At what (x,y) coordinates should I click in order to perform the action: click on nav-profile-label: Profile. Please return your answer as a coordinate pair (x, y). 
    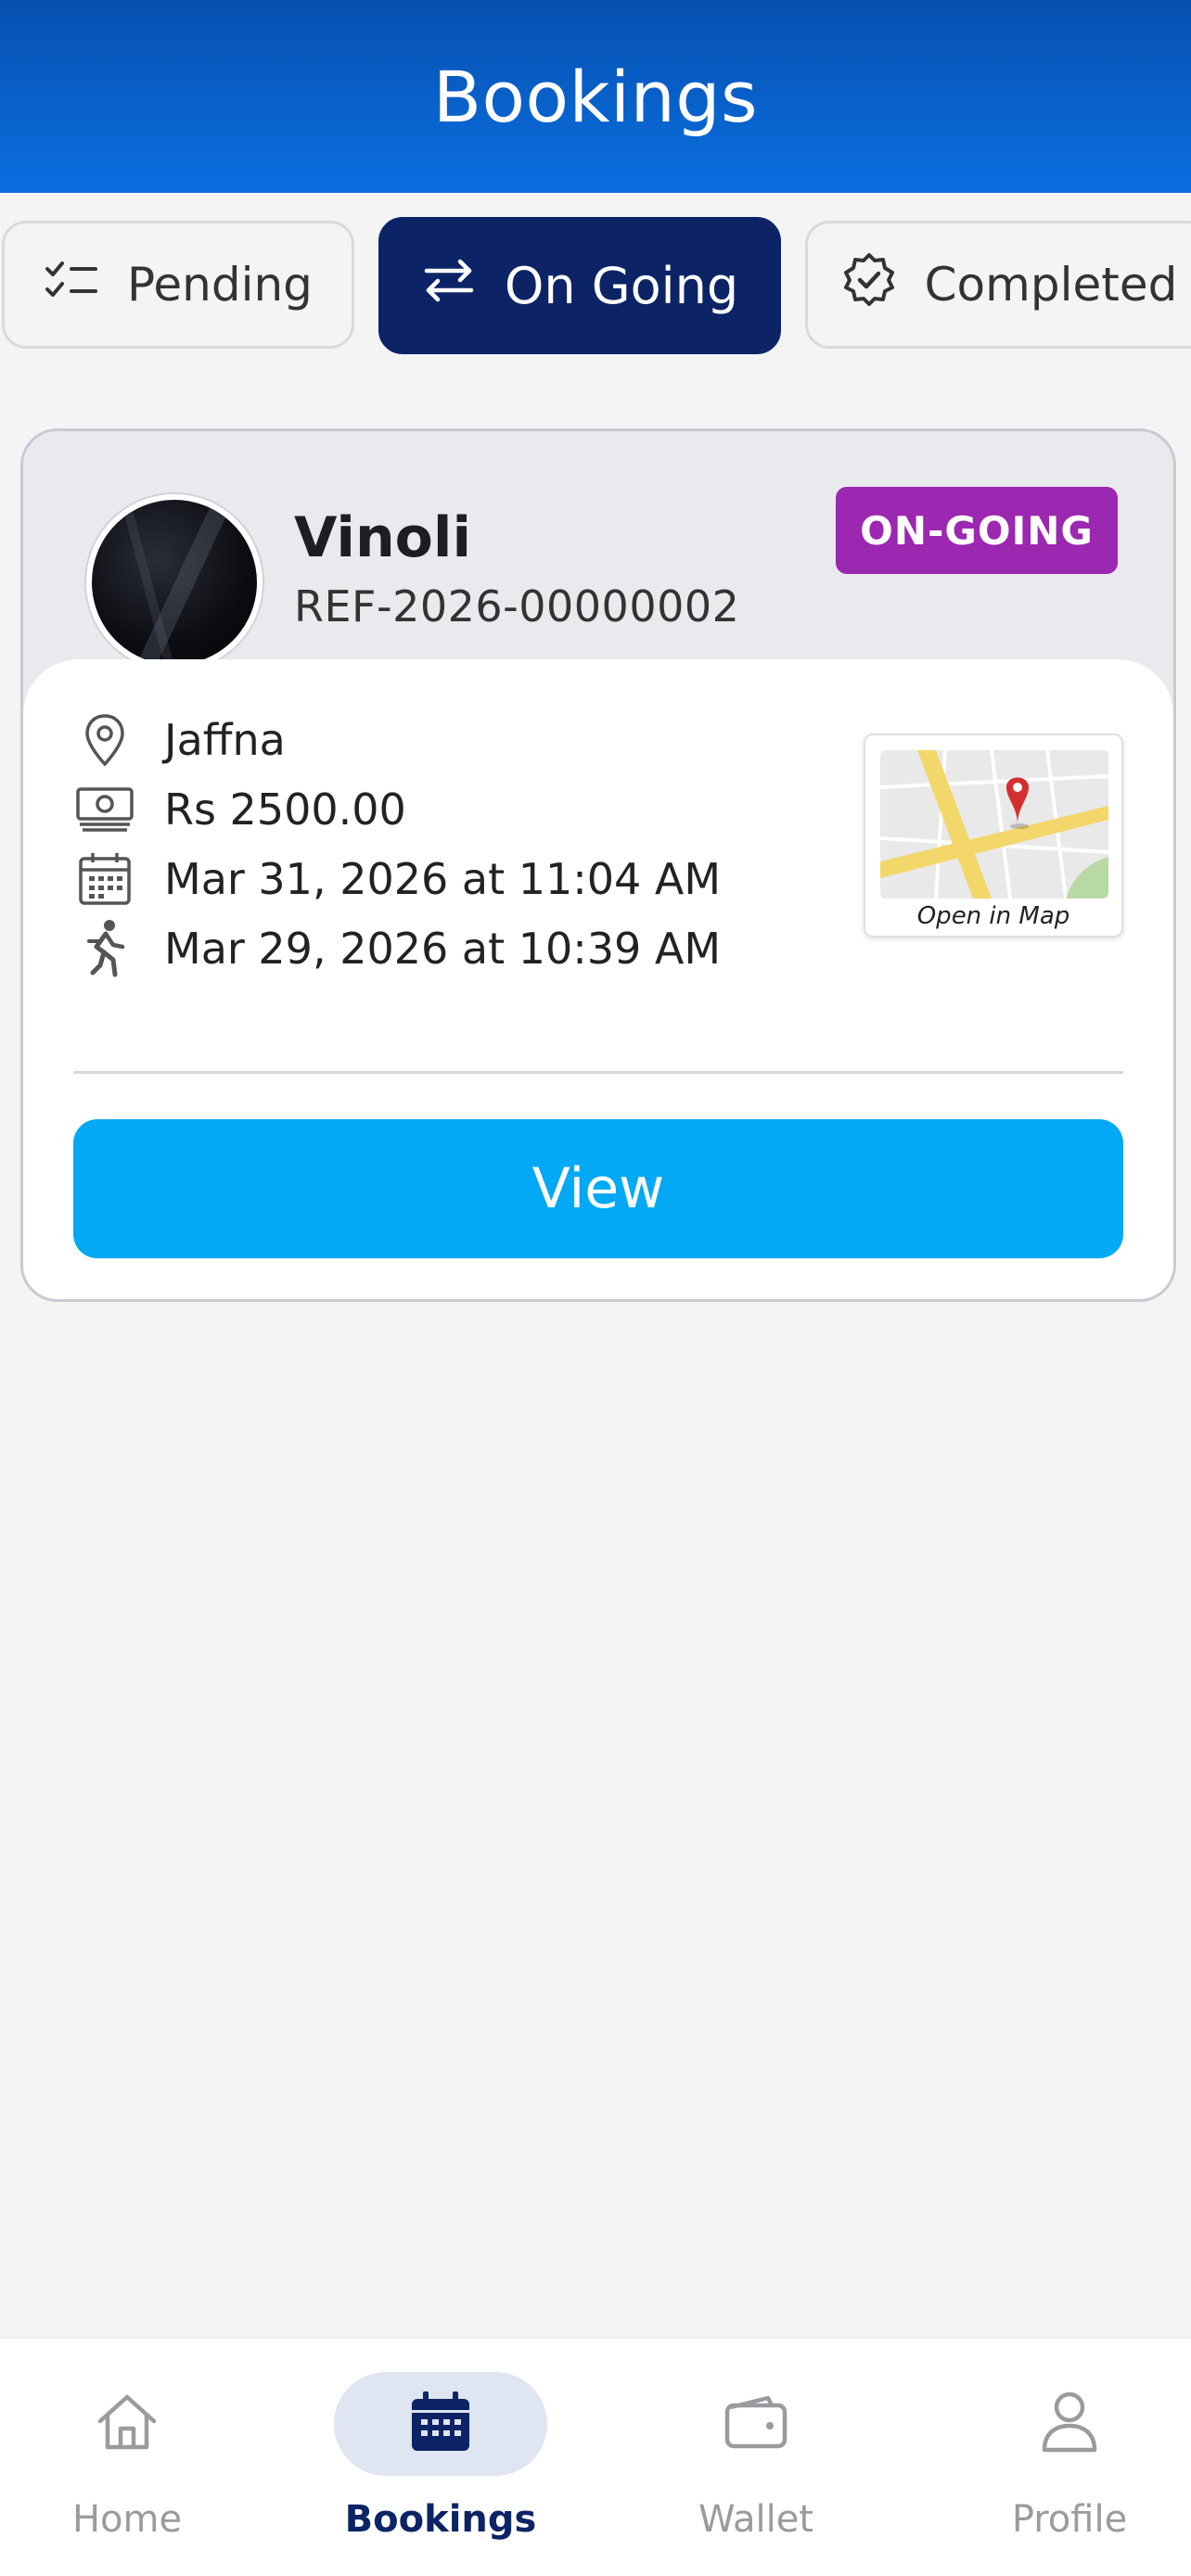
    Looking at the image, I should click on (1069, 2519).